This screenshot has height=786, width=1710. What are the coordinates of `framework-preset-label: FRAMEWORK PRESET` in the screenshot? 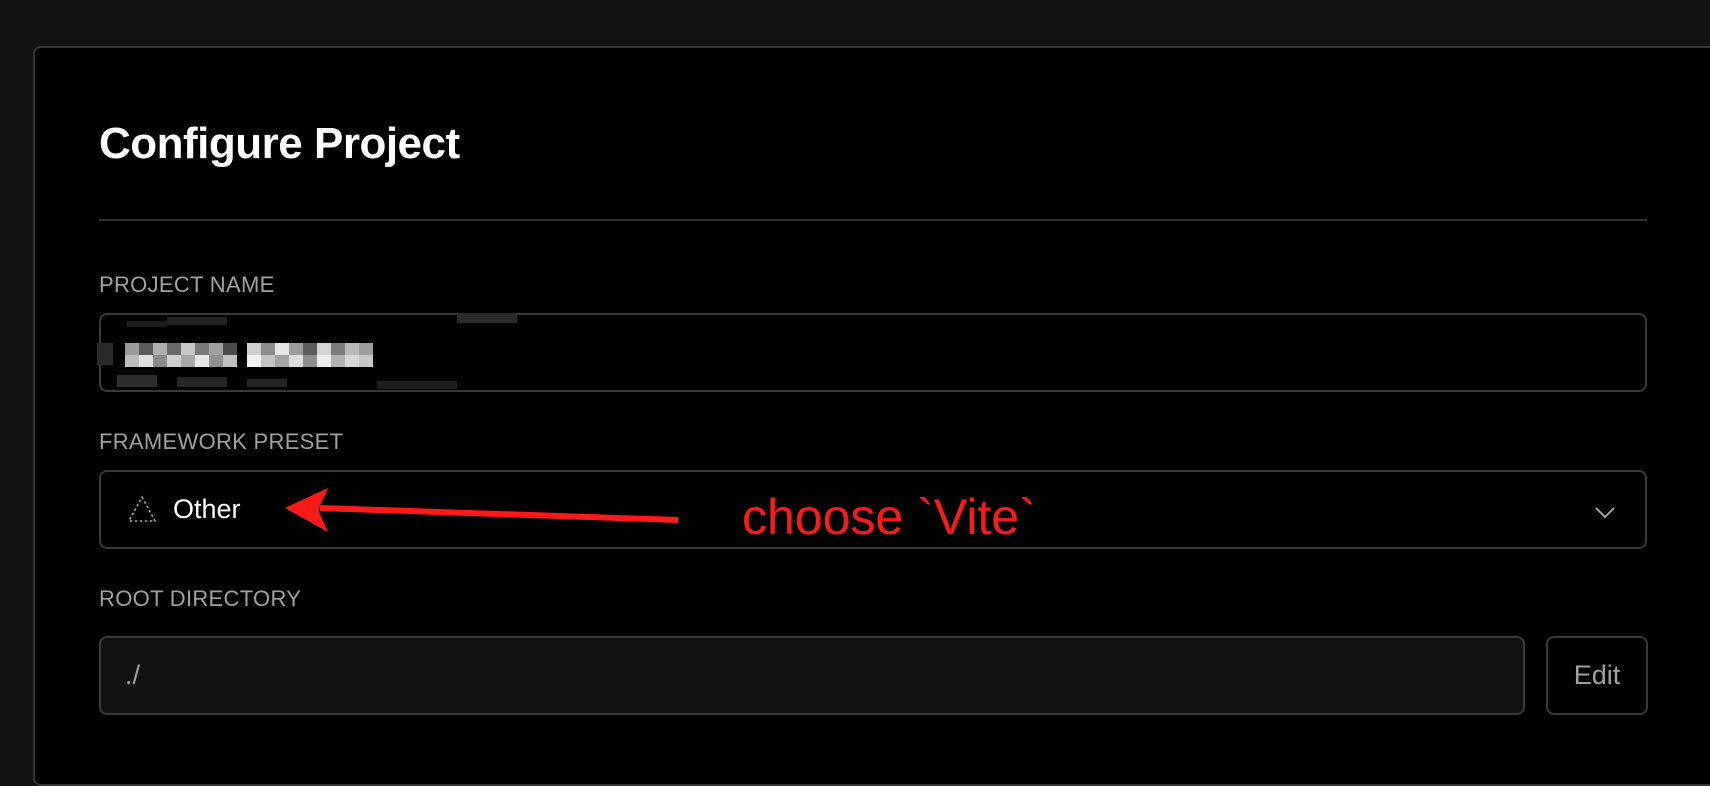 It's located at (221, 441).